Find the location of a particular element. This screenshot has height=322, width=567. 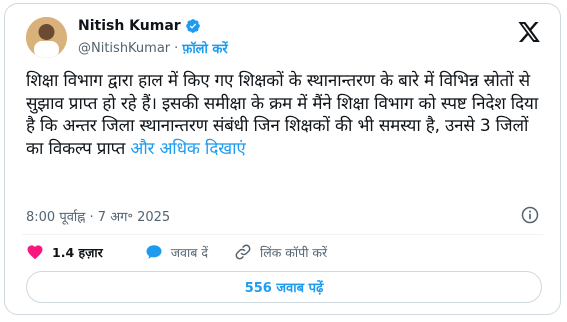

like-count: 1.4 हज़ार is located at coordinates (77, 252).